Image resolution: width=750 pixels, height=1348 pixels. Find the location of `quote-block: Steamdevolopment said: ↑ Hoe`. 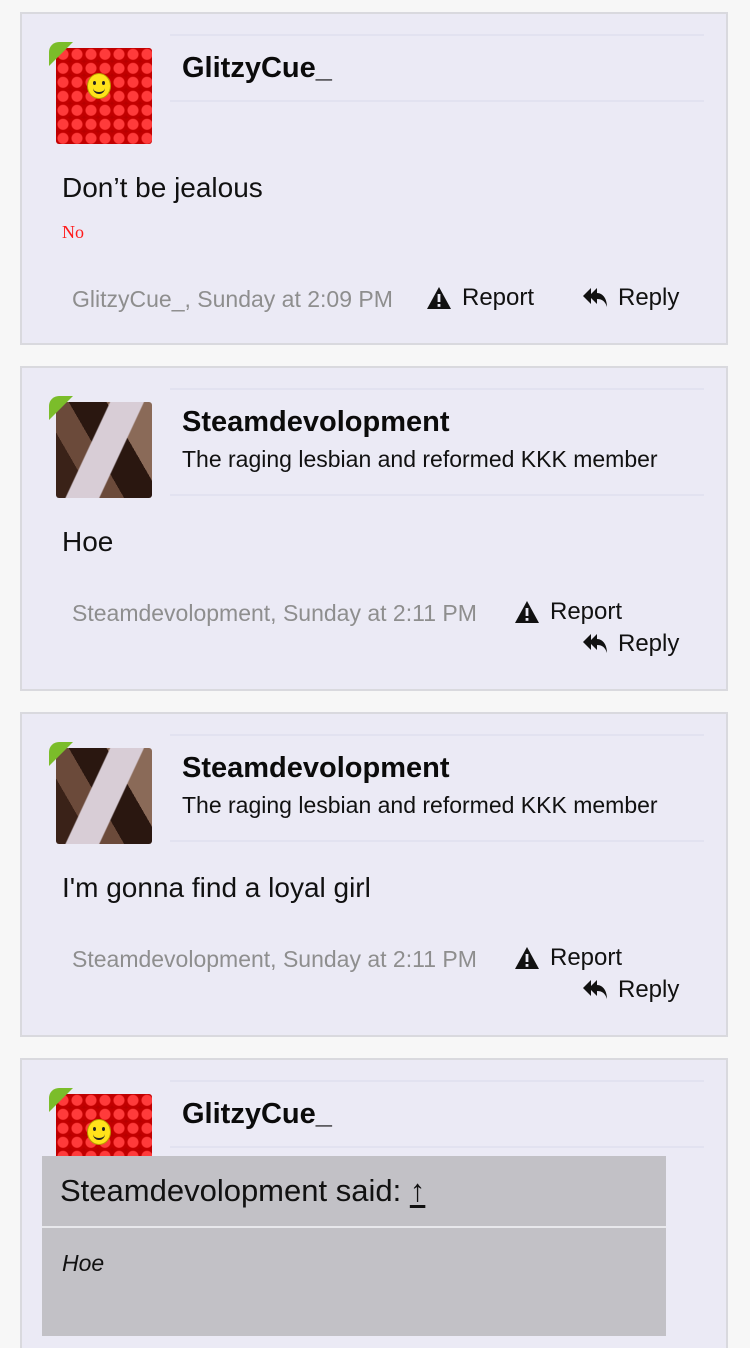

quote-block: Steamdevolopment said: ↑ Hoe is located at coordinates (354, 1246).